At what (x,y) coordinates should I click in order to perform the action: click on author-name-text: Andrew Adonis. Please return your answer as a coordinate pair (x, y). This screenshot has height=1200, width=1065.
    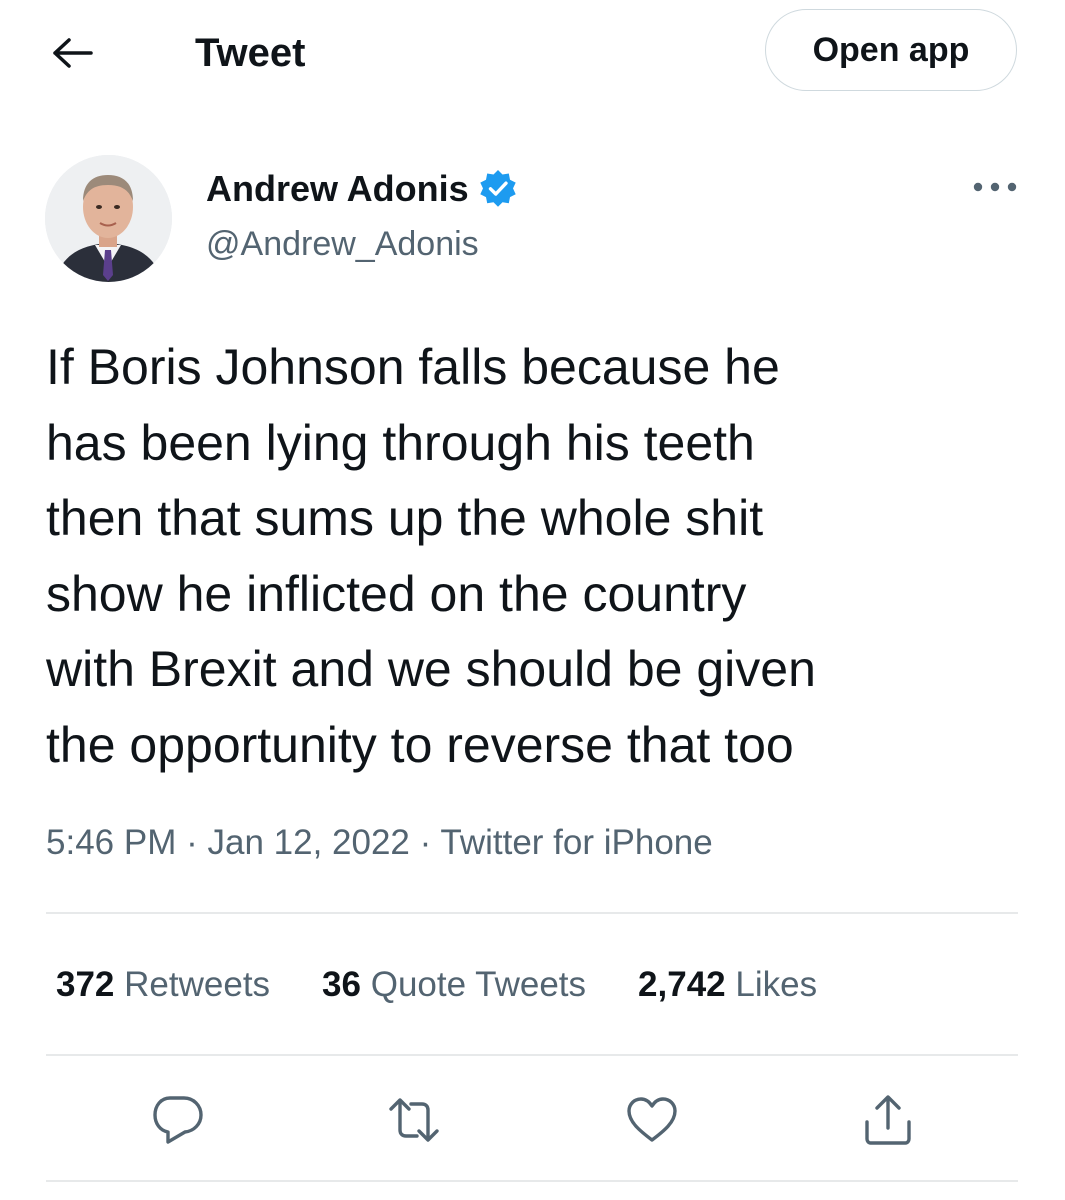
    Looking at the image, I should click on (337, 188).